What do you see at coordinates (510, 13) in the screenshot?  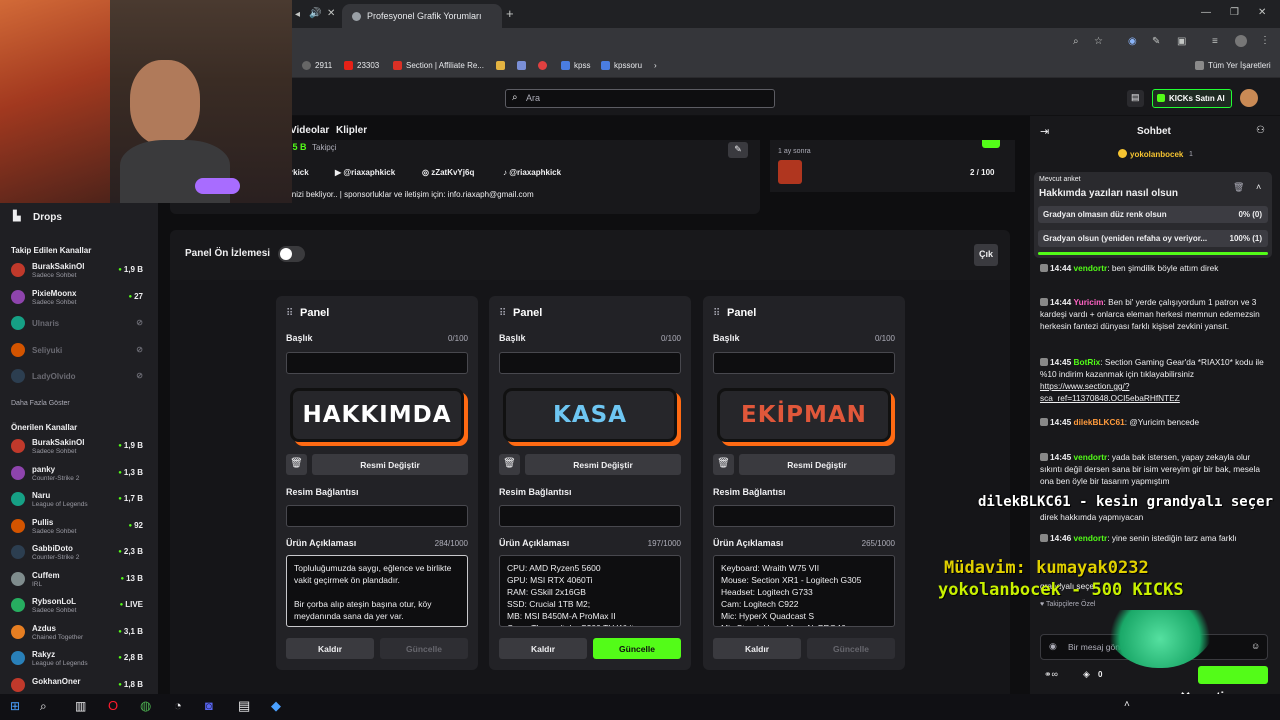 I see `new-tab-icon: +` at bounding box center [510, 13].